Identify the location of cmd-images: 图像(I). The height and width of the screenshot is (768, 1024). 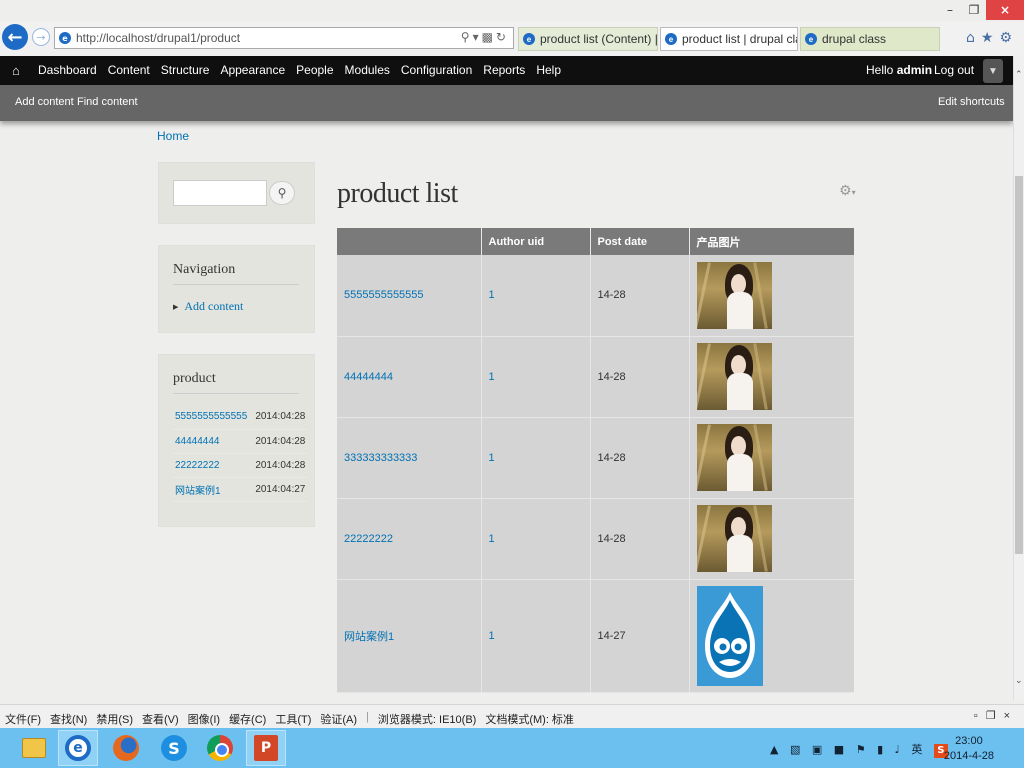
(204, 719).